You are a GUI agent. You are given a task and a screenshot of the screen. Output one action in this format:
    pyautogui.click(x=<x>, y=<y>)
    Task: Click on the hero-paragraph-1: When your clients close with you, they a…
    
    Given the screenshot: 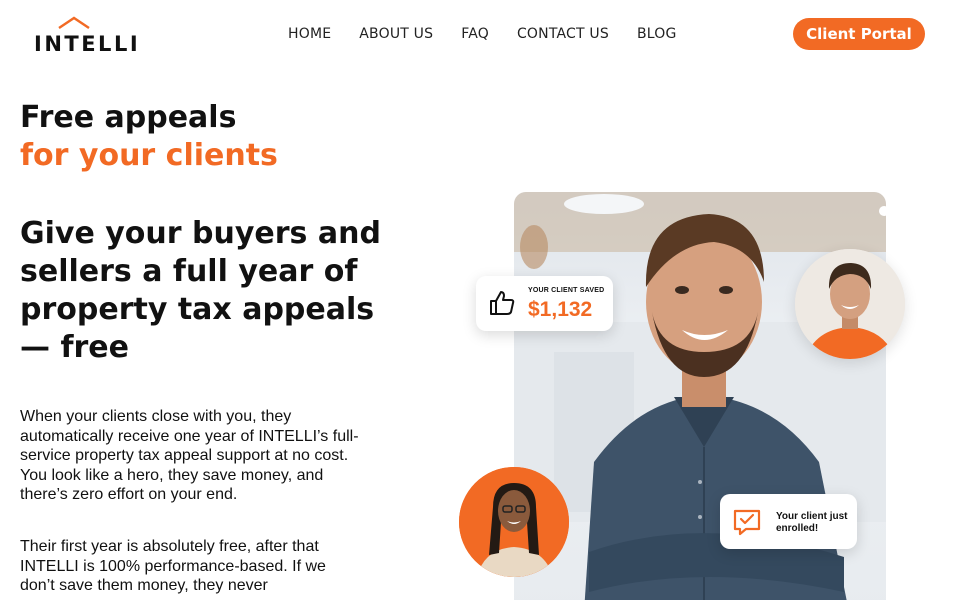 What is the action you would take?
    pyautogui.click(x=189, y=455)
    